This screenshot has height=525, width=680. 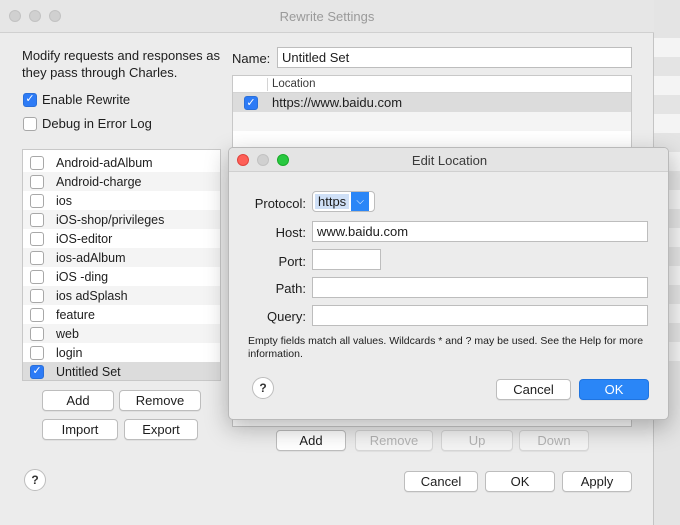 What do you see at coordinates (86, 99) in the screenshot?
I see `enable-rewrite-label: Enable Rewrite` at bounding box center [86, 99].